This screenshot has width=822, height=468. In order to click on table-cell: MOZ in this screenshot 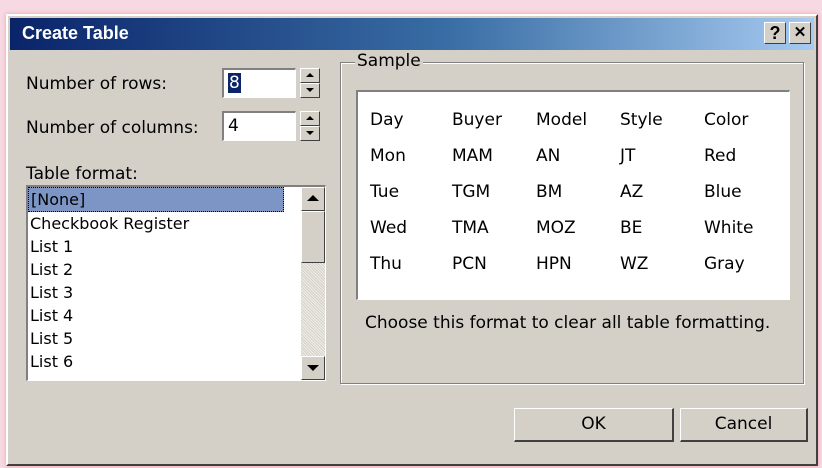, I will do `click(556, 228)`.